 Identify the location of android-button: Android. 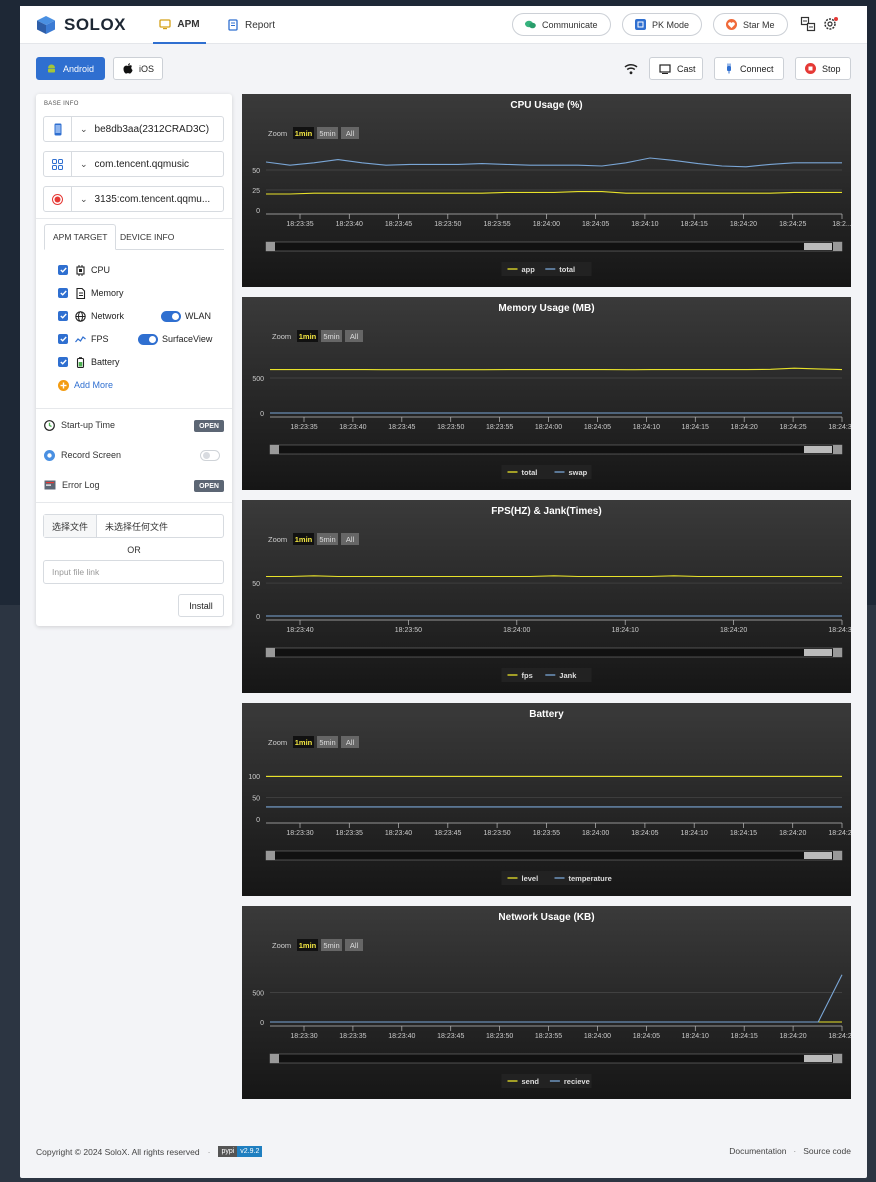
(70, 68).